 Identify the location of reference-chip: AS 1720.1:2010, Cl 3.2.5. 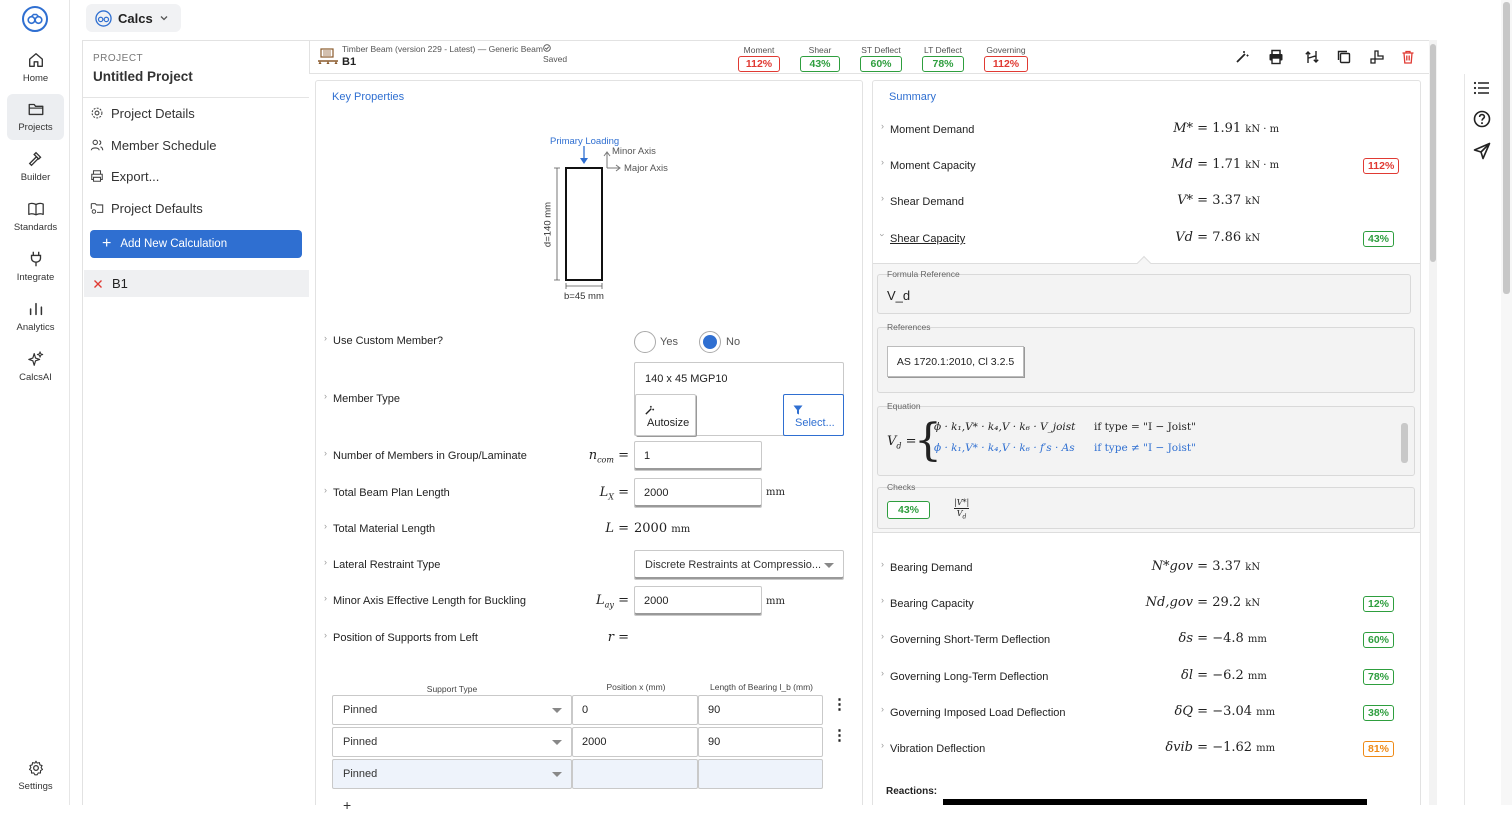
(955, 361).